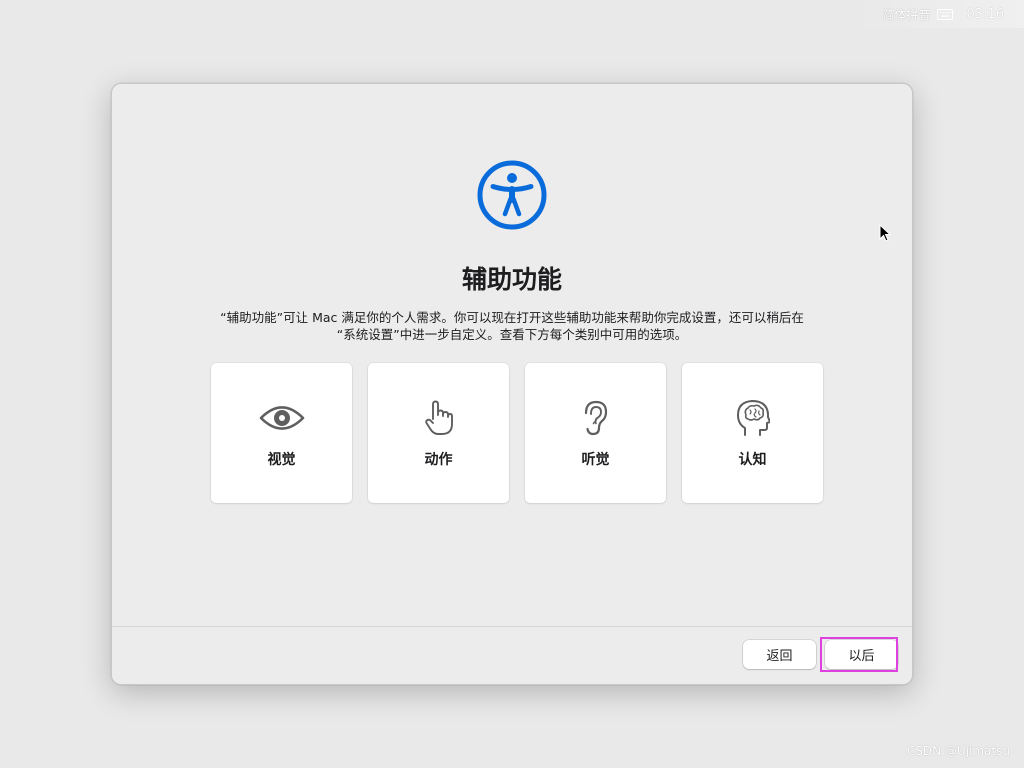 The width and height of the screenshot is (1024, 768). I want to click on keyboard-icon, so click(944, 14).